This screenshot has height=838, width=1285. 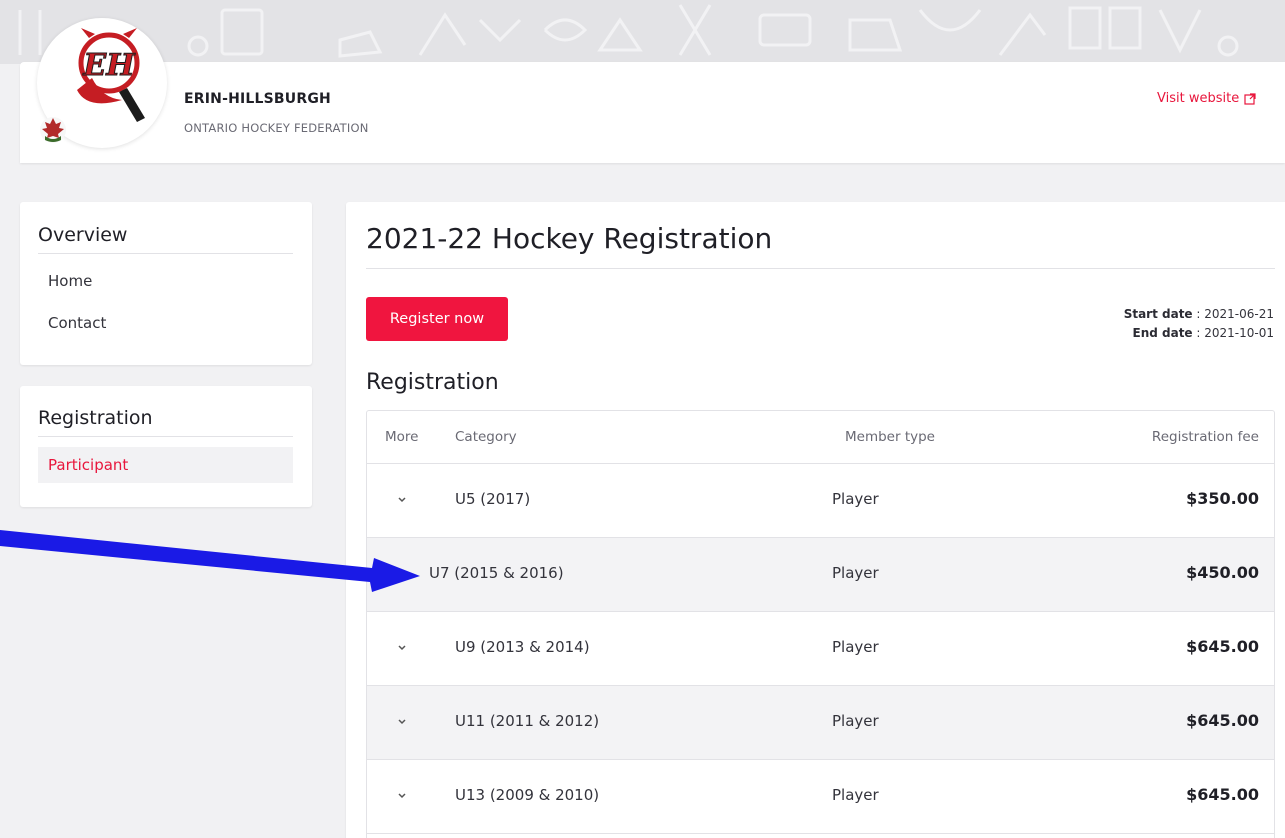 What do you see at coordinates (109, 65) in the screenshot?
I see `logo-text: EH` at bounding box center [109, 65].